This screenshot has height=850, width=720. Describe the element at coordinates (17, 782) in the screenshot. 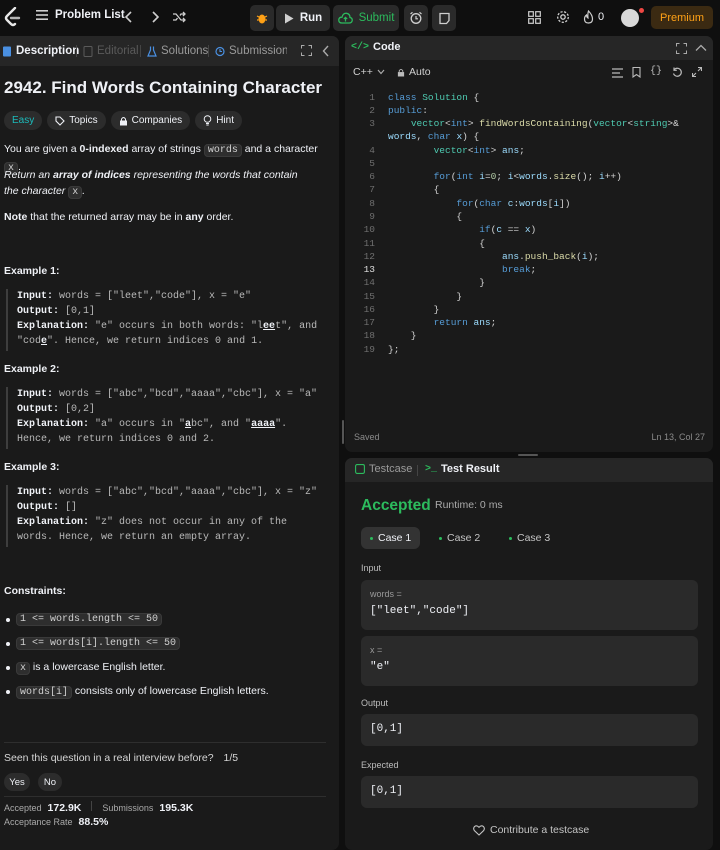

I see `yes-button: Yes` at that location.